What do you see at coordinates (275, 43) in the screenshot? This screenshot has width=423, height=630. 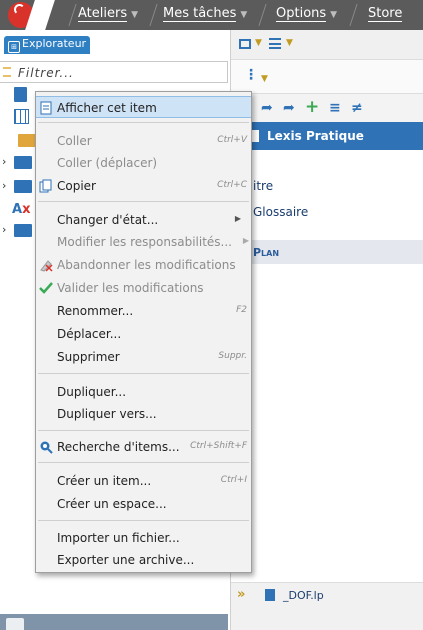 I see `lines-icon` at bounding box center [275, 43].